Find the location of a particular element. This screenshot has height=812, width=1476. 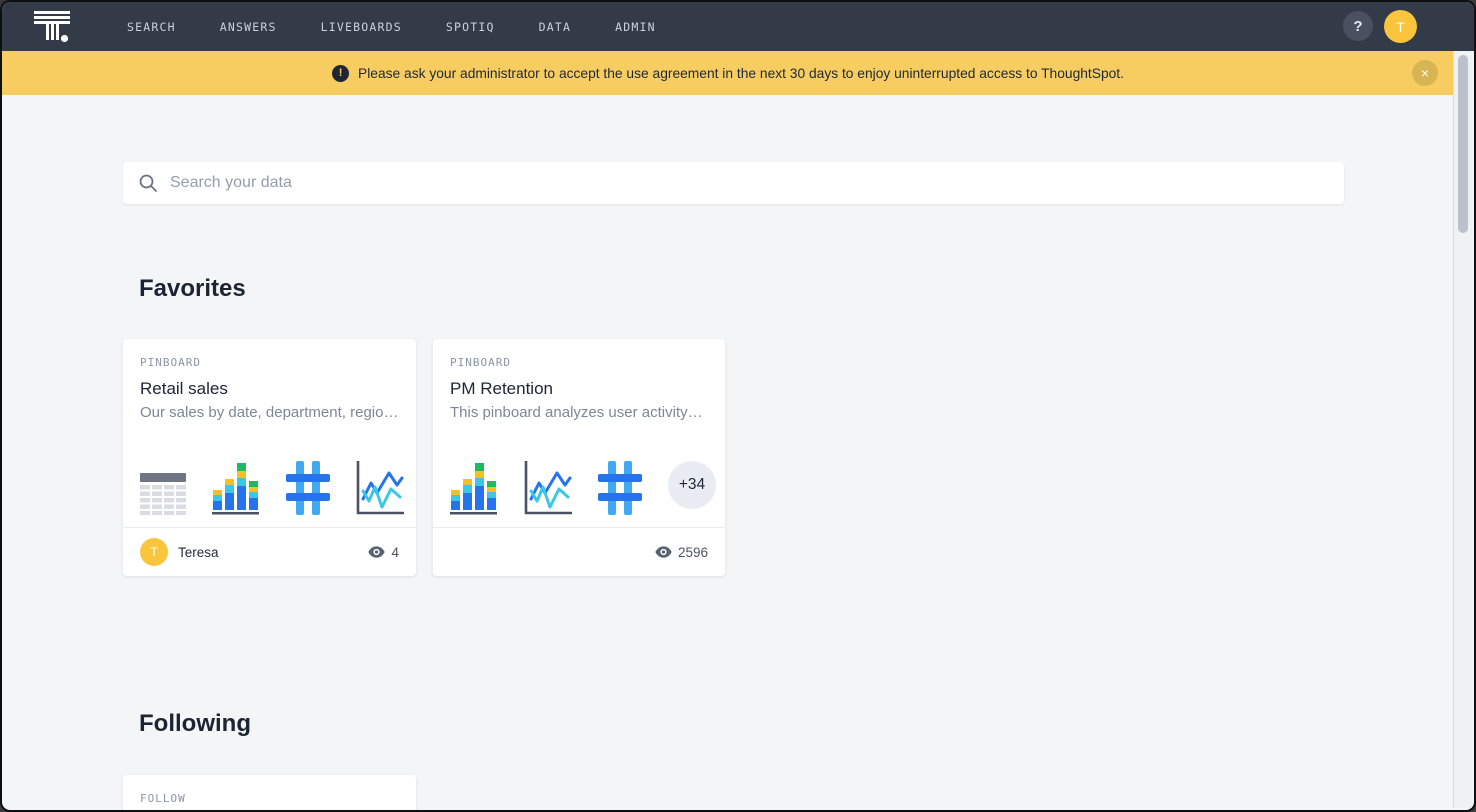

views-number: 2596 is located at coordinates (692, 552).